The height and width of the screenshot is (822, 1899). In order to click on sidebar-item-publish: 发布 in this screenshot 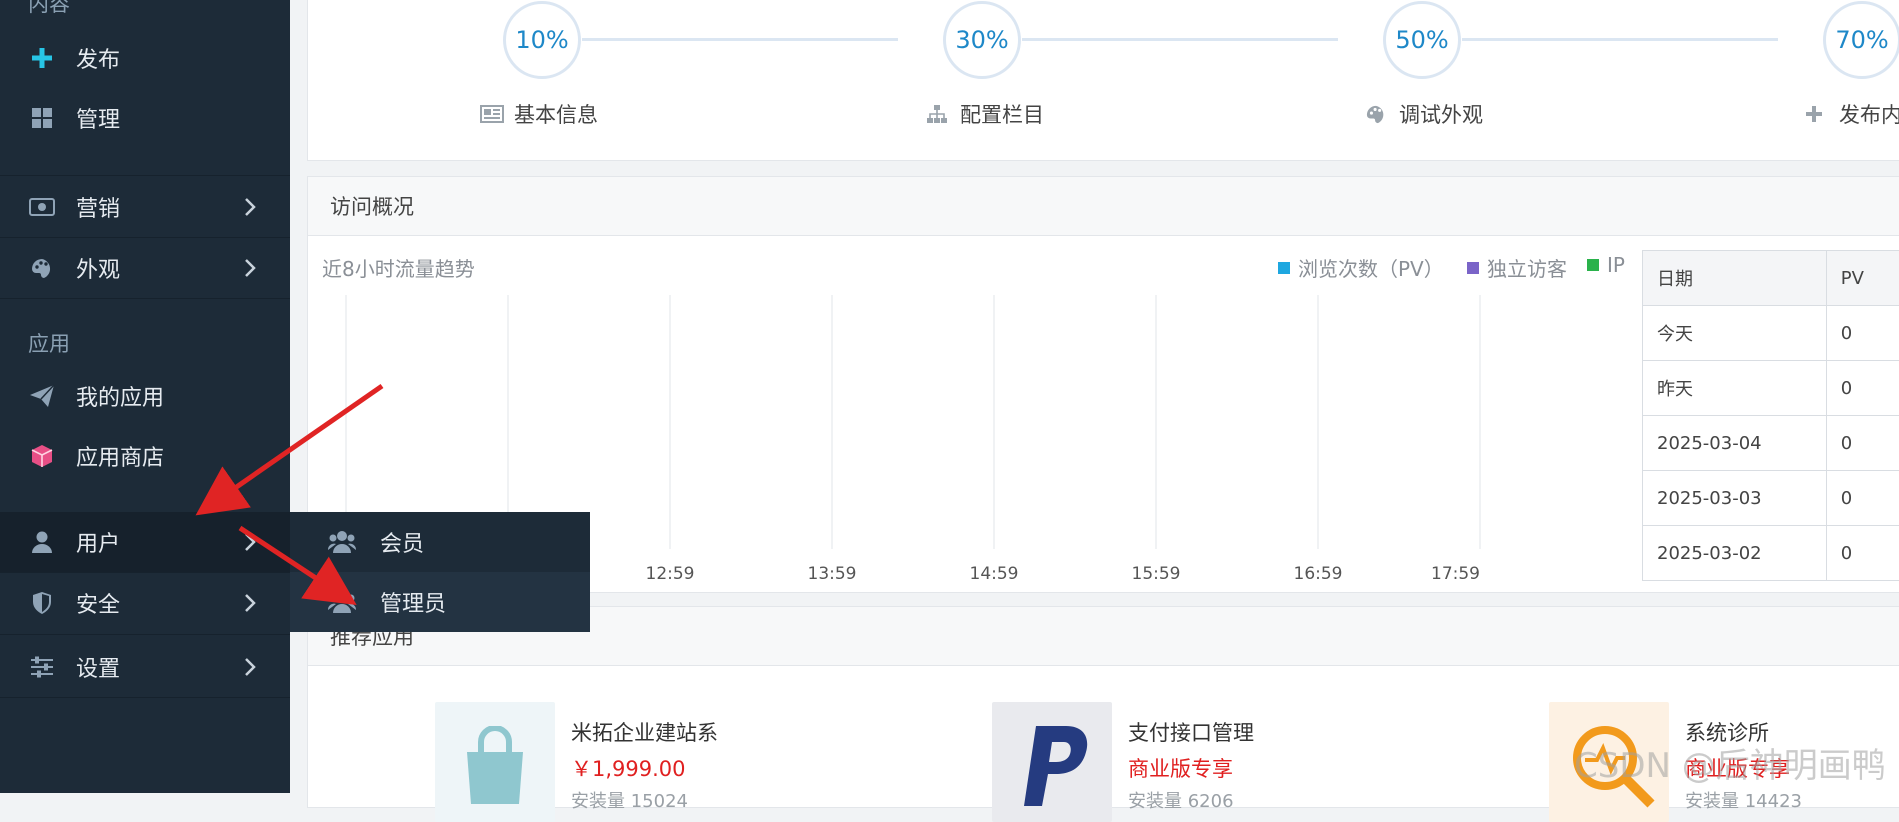, I will do `click(145, 58)`.